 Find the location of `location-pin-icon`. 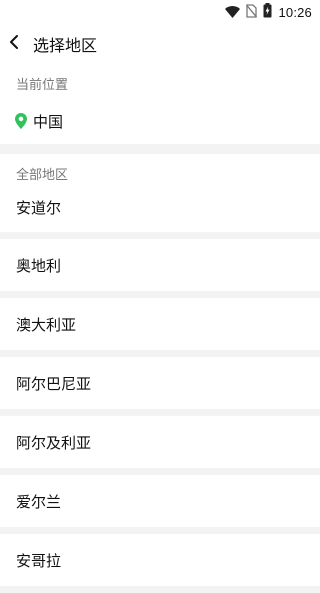

location-pin-icon is located at coordinates (21, 121).